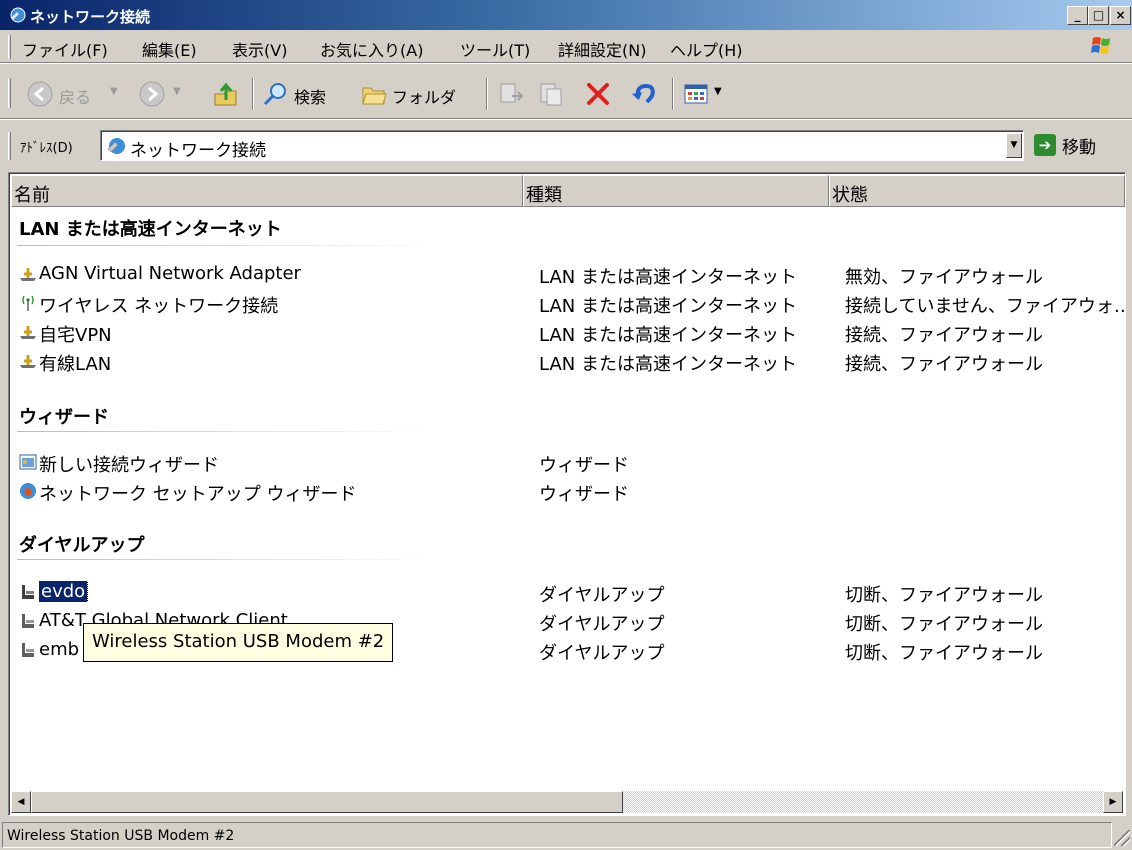 The height and width of the screenshot is (850, 1132). What do you see at coordinates (170, 273) in the screenshot?
I see `connection-name: AGN Virtual Network Adapter` at bounding box center [170, 273].